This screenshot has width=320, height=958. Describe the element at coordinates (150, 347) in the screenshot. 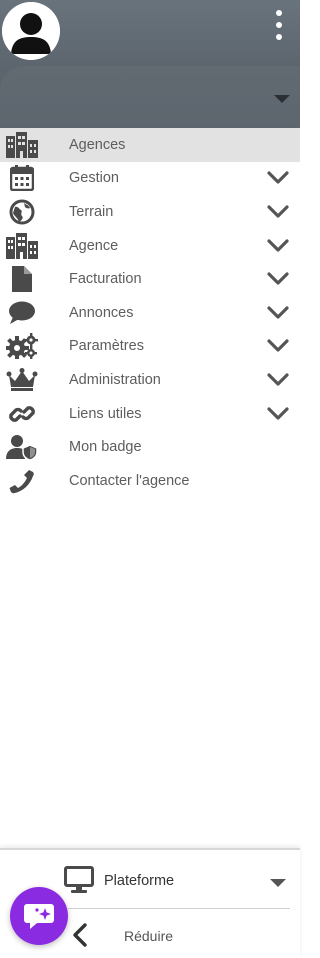

I see `menu-item-parametres: Paramètres` at that location.